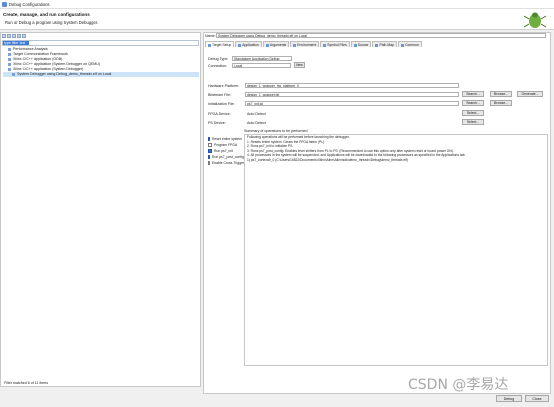  What do you see at coordinates (256, 114) in the screenshot?
I see `fpga-device-value: Auto Detect` at bounding box center [256, 114].